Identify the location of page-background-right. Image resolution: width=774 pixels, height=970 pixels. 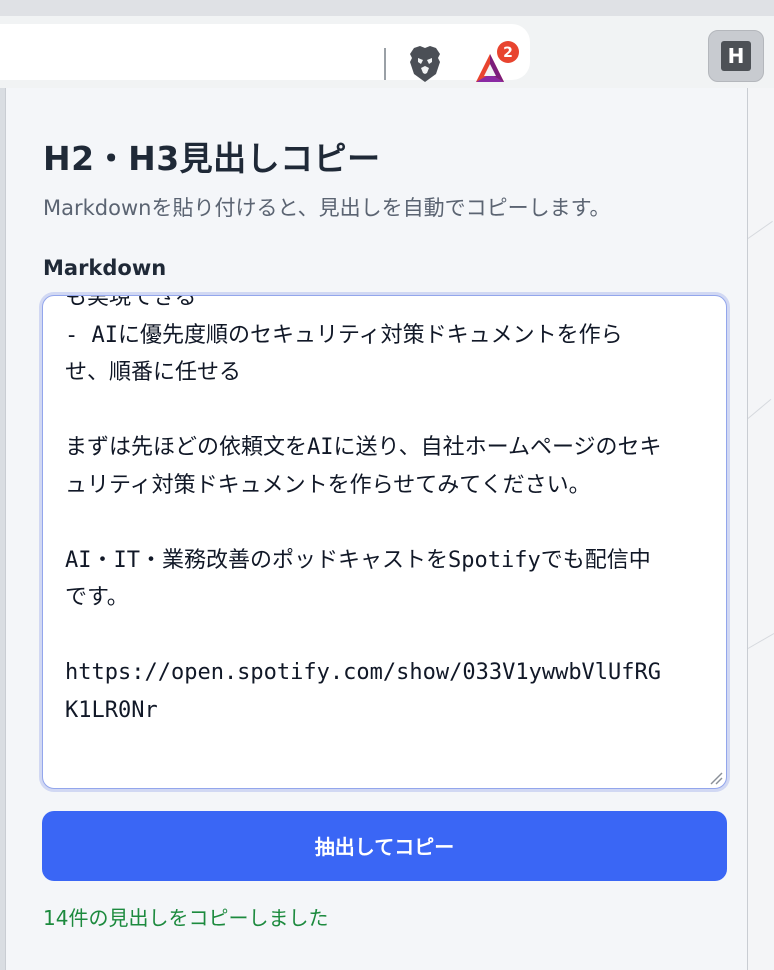
(760, 529).